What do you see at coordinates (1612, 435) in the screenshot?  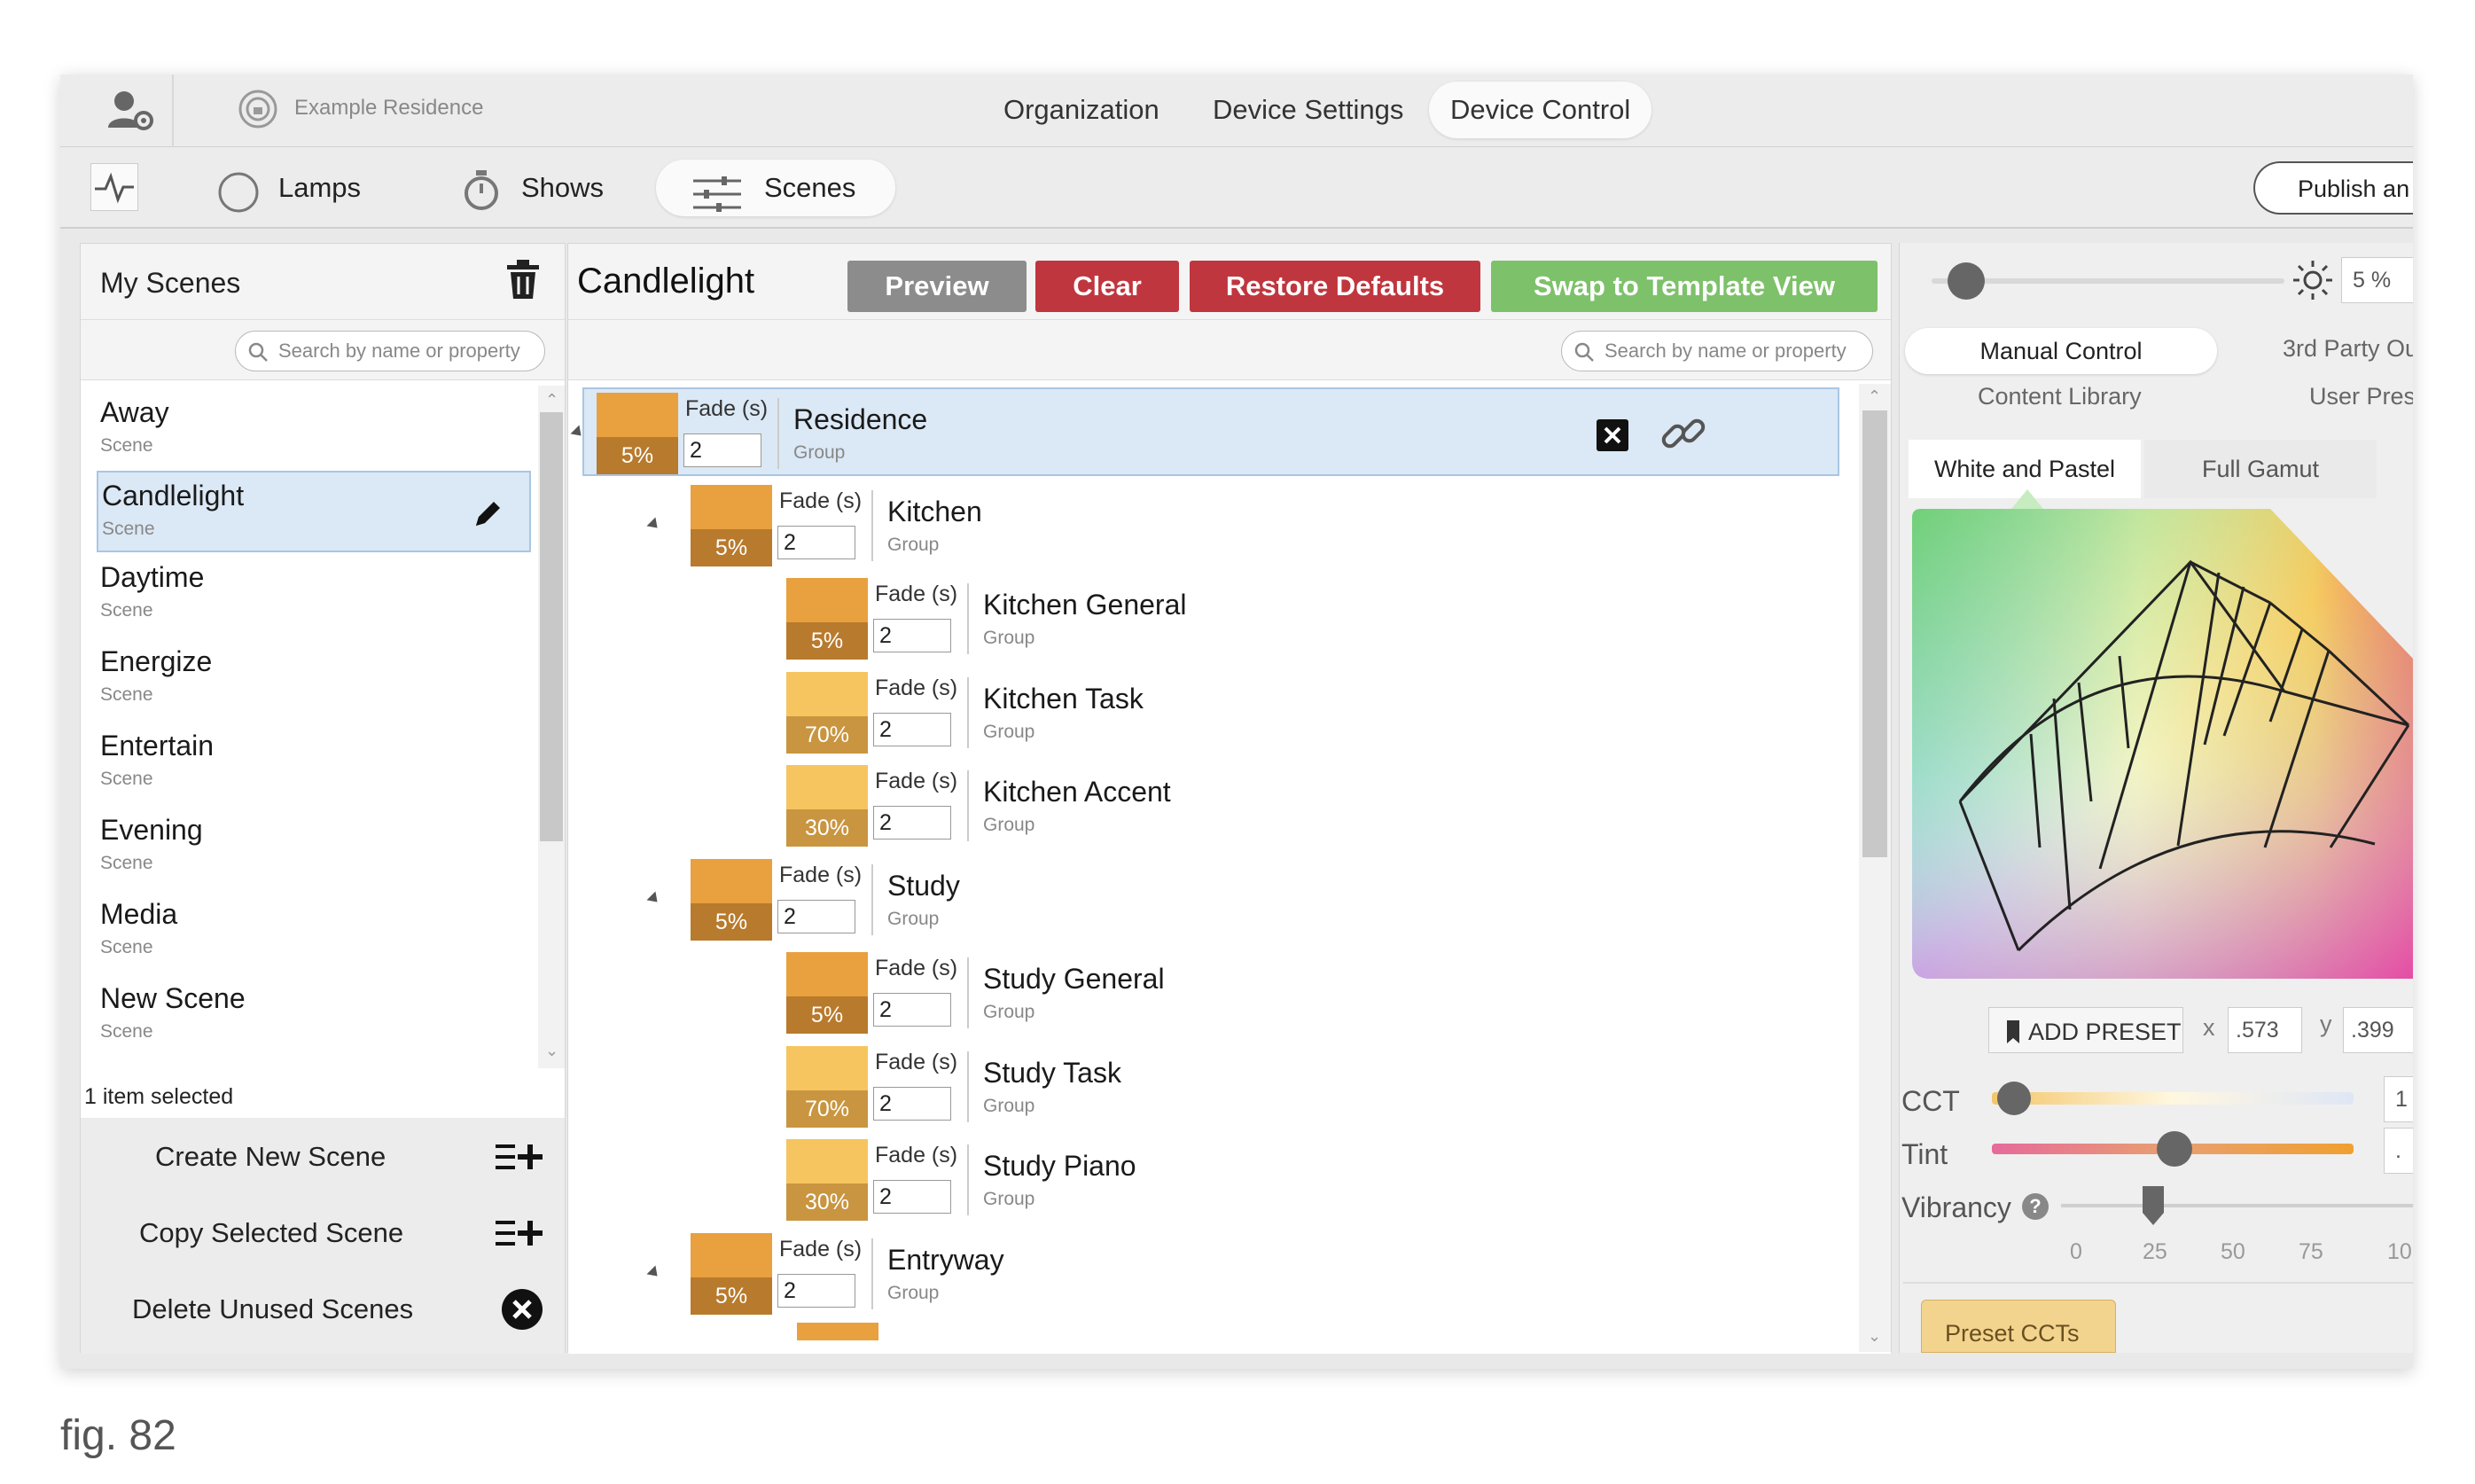 I see `close-icon` at bounding box center [1612, 435].